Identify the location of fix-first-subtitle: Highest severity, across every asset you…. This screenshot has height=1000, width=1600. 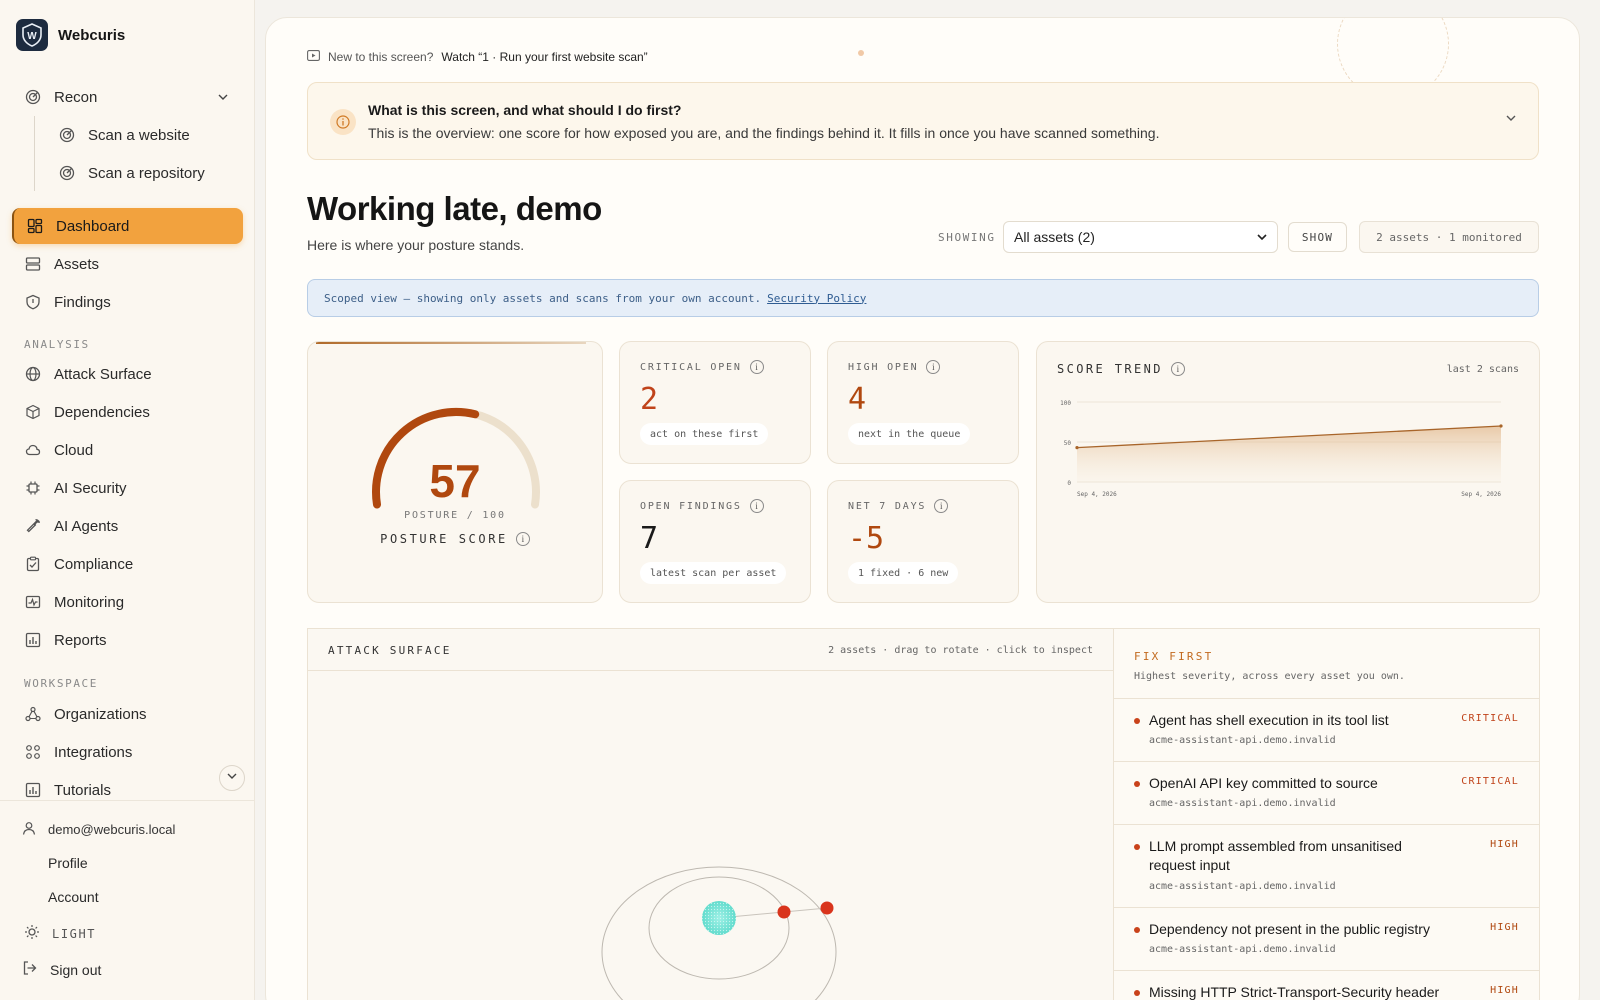
(1269, 676).